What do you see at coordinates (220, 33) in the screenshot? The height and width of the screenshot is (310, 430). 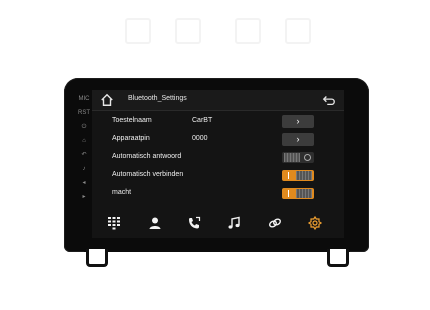 I see `packaging-outline` at bounding box center [220, 33].